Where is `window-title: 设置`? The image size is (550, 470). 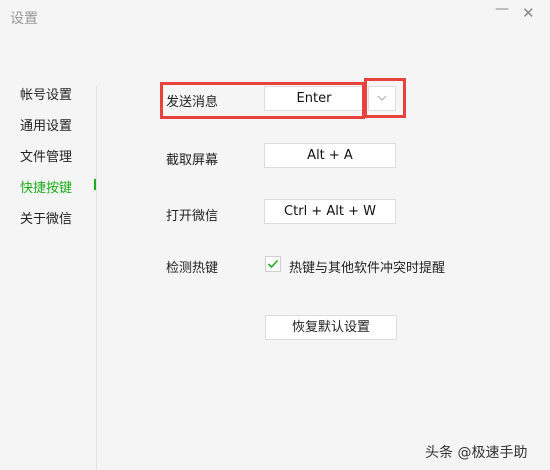
window-title: 设置 is located at coordinates (24, 19).